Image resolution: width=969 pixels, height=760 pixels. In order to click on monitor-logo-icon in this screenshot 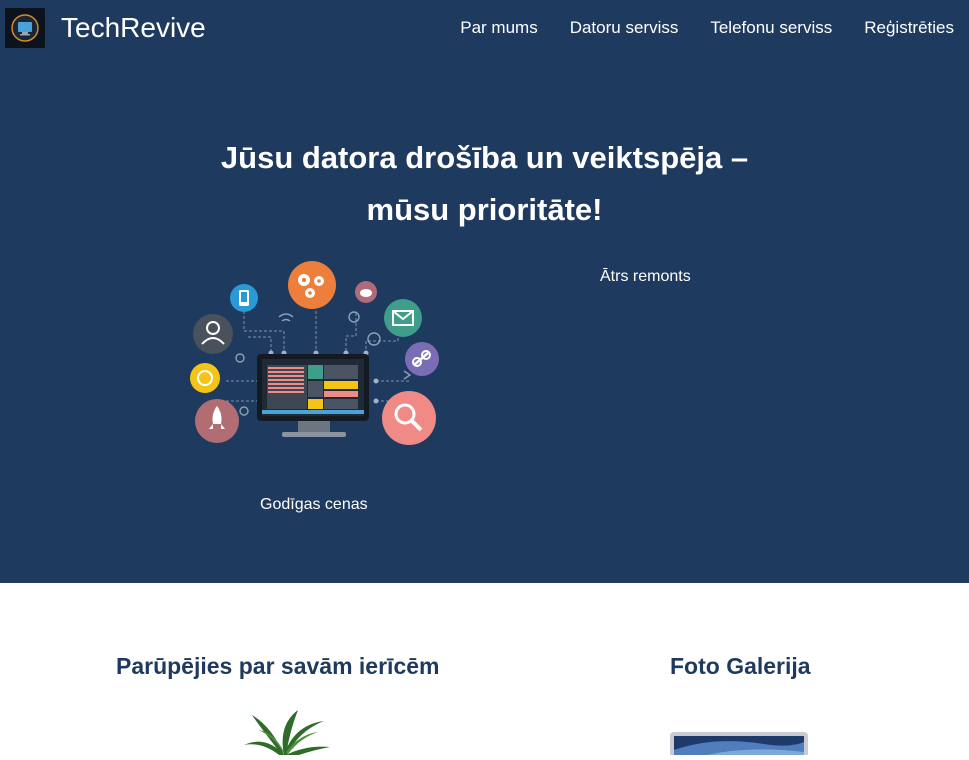, I will do `click(25, 28)`.